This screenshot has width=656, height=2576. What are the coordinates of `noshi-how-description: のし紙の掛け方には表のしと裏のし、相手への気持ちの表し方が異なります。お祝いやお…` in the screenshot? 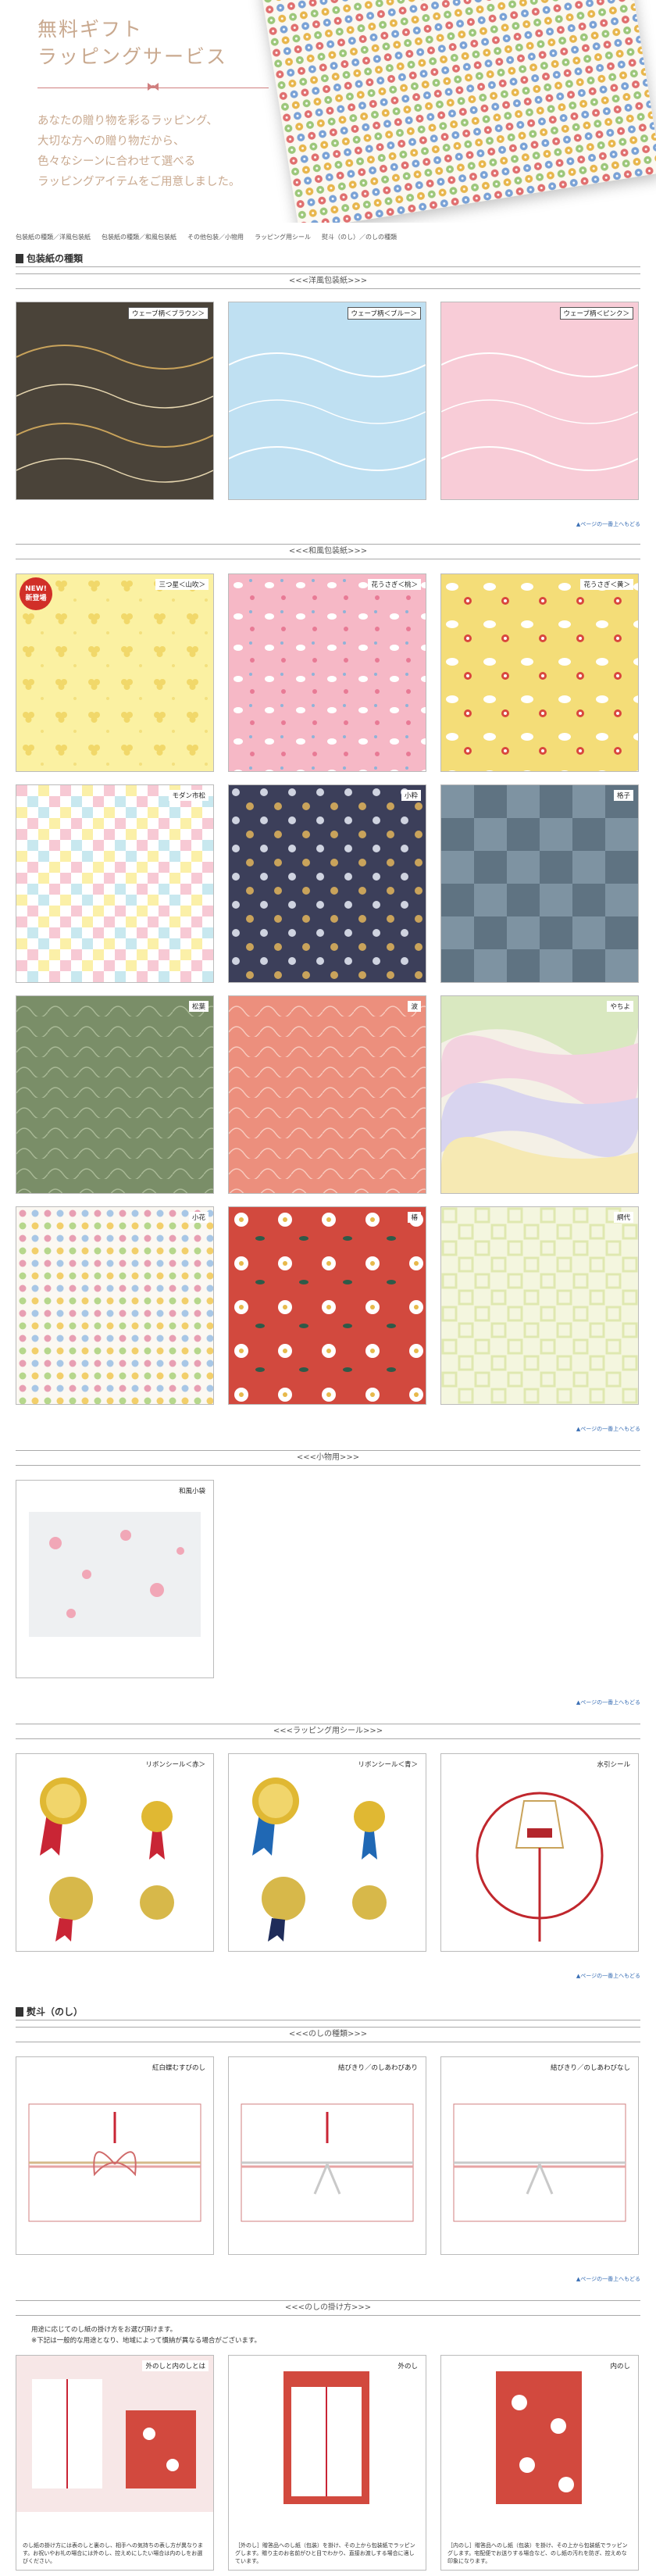 It's located at (113, 2553).